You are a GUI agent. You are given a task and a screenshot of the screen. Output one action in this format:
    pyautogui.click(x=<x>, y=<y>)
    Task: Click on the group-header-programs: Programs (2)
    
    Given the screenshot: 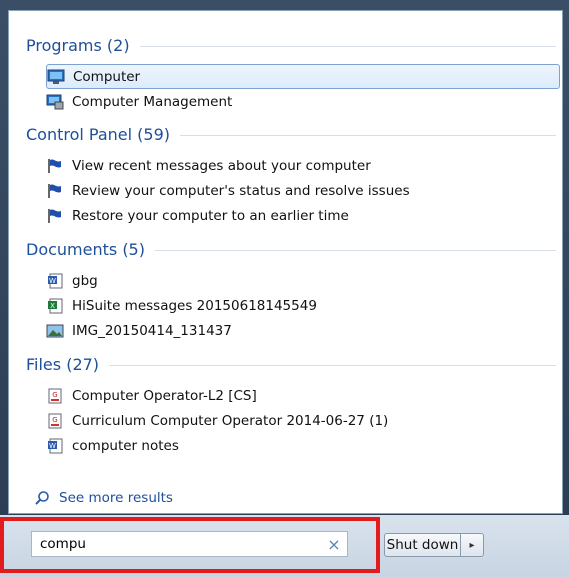 What is the action you would take?
    pyautogui.click(x=291, y=45)
    